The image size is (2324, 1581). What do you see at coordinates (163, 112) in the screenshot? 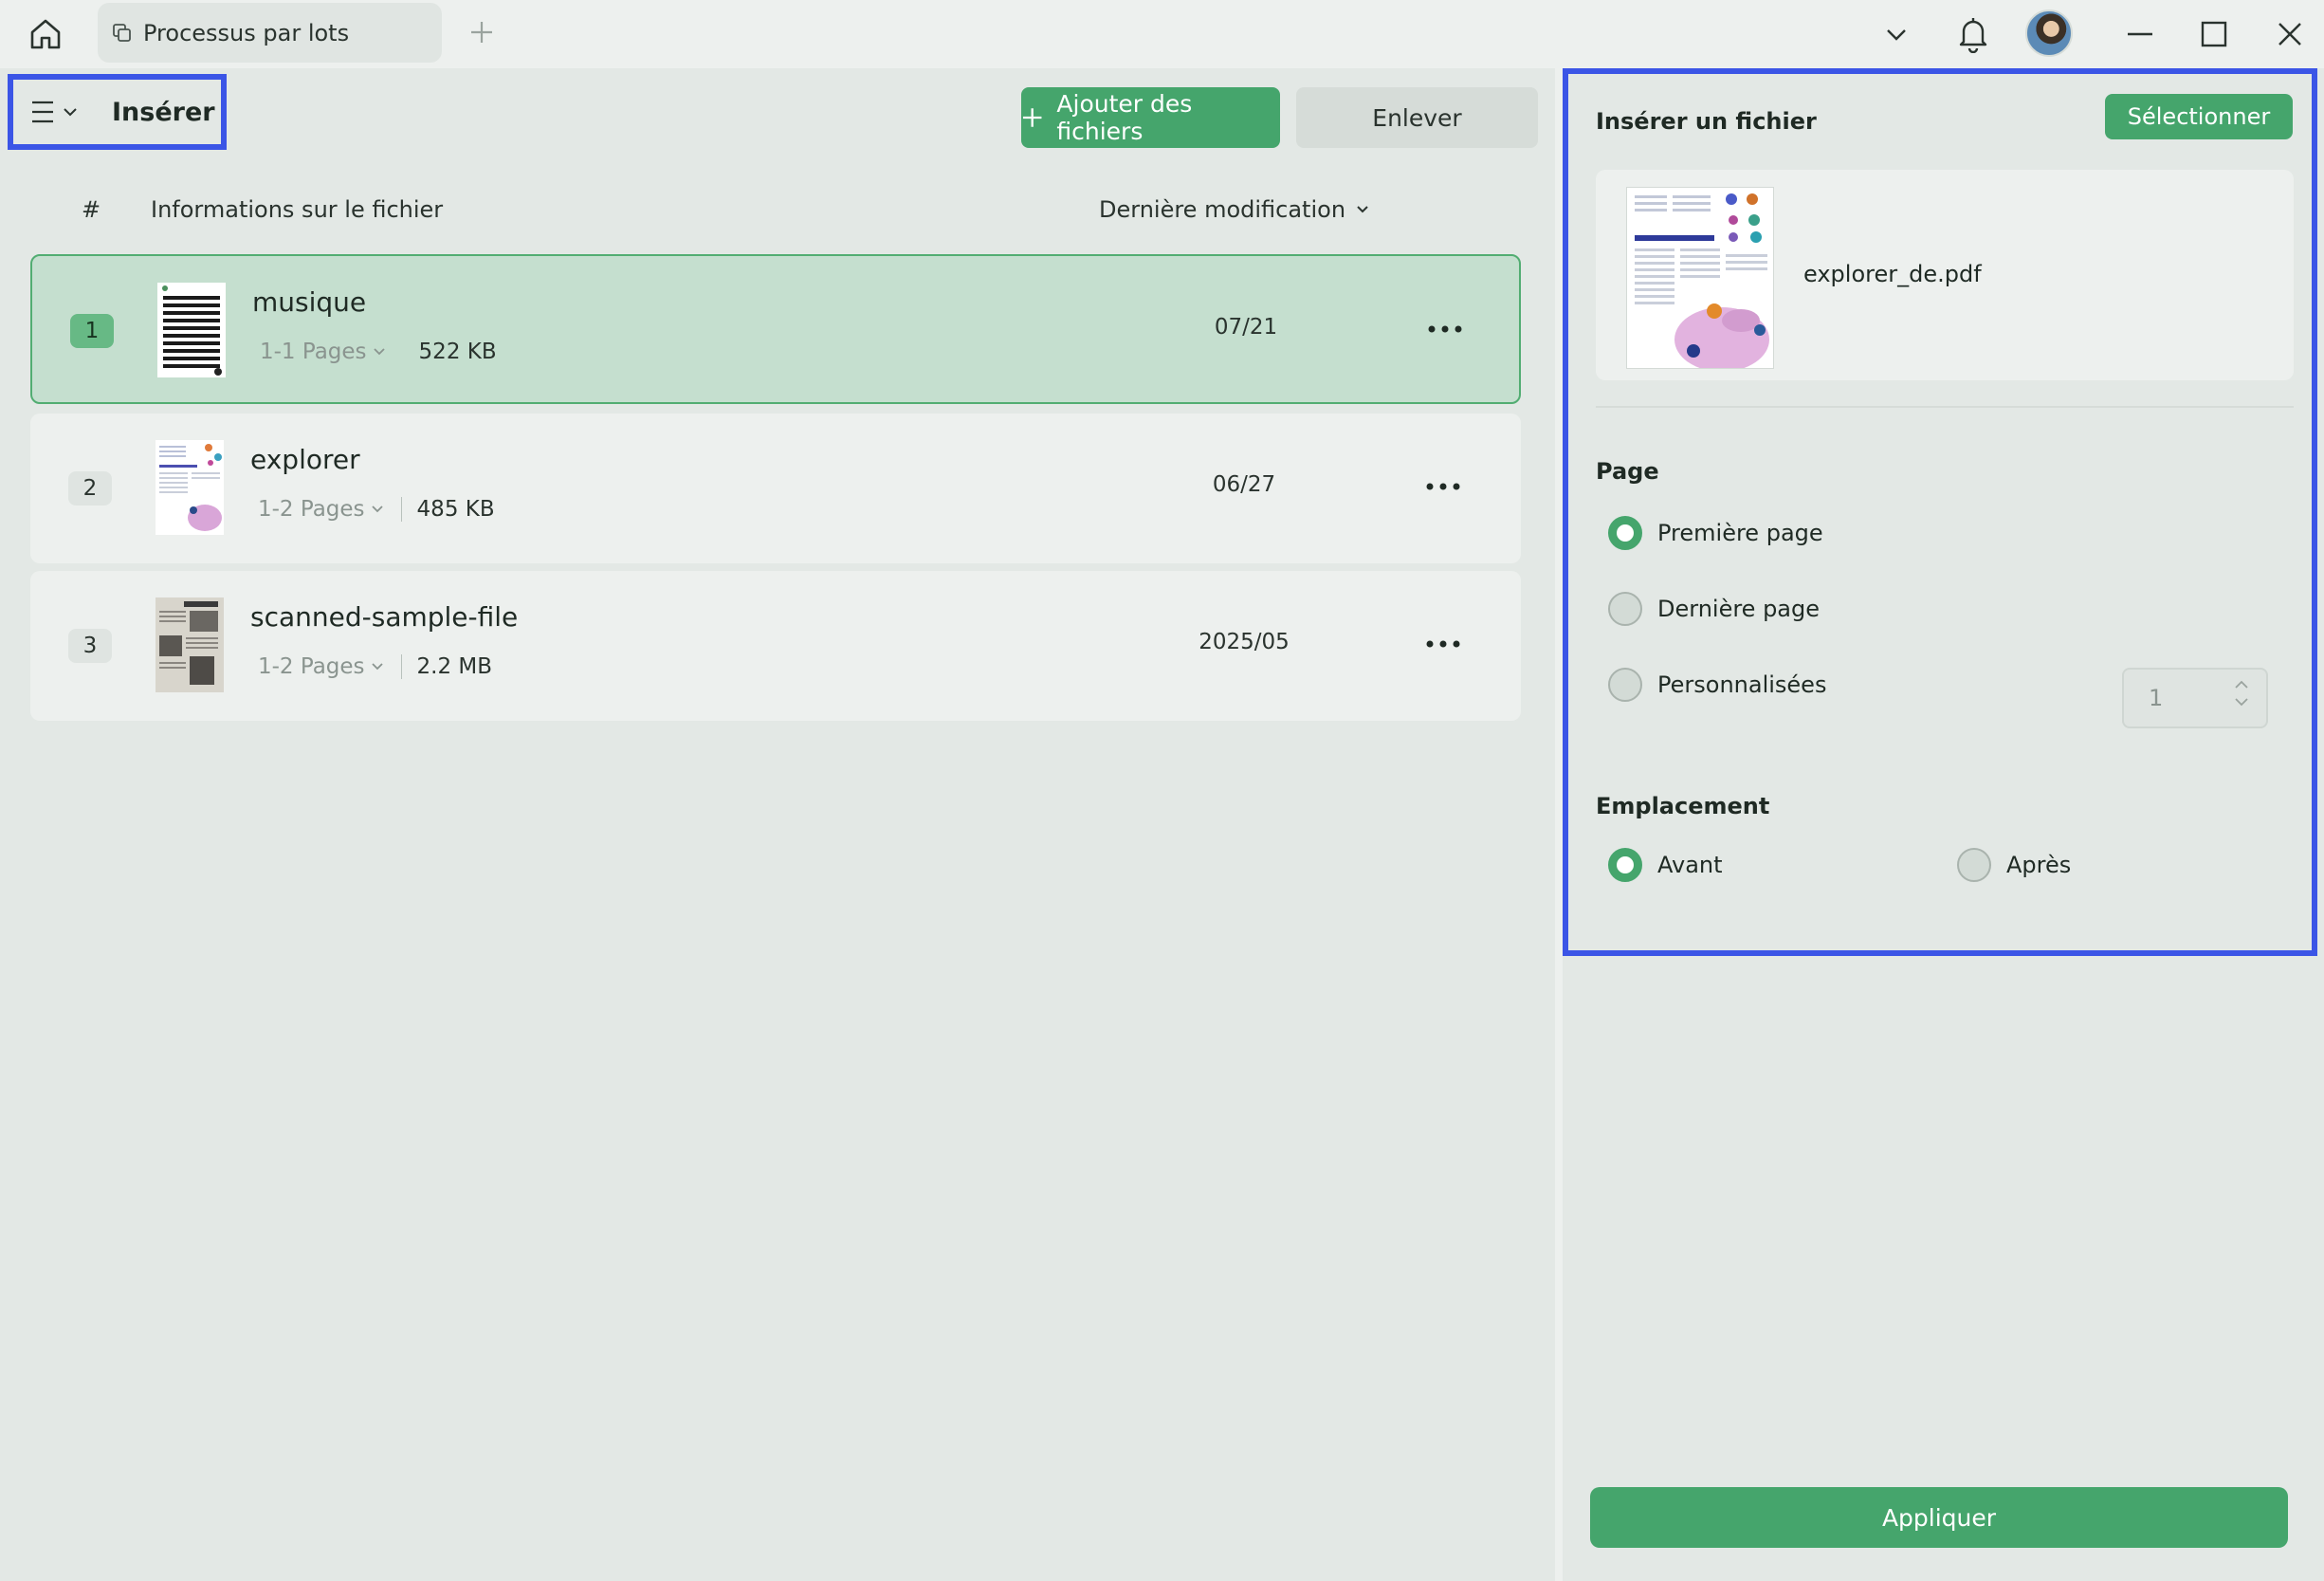
I see `mode-title: Insérer` at bounding box center [163, 112].